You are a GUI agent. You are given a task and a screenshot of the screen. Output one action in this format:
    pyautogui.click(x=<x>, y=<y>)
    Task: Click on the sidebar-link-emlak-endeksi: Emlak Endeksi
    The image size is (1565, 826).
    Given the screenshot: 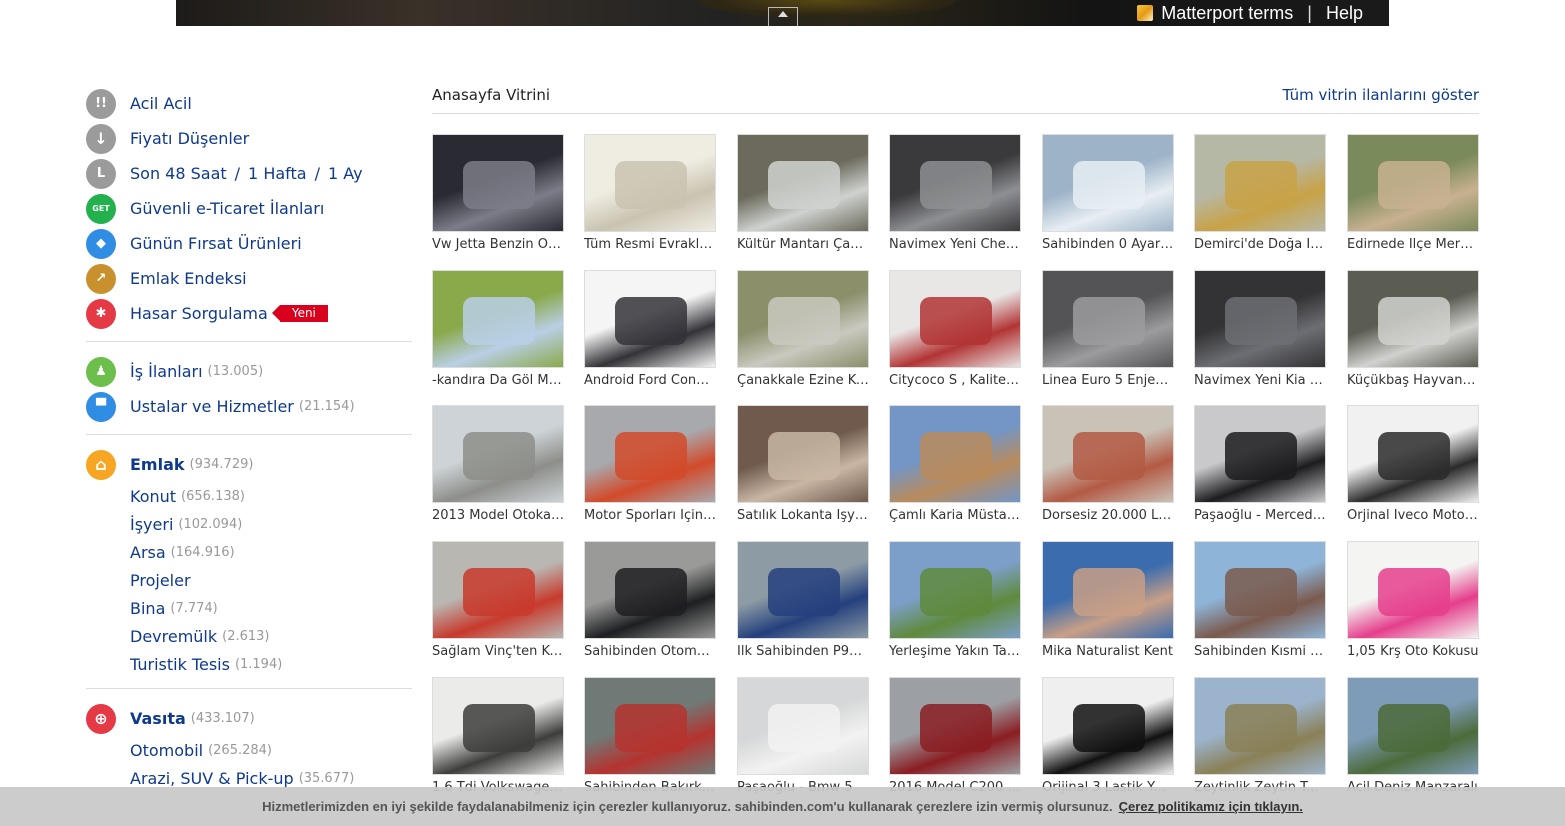 What is the action you would take?
    pyautogui.click(x=188, y=278)
    